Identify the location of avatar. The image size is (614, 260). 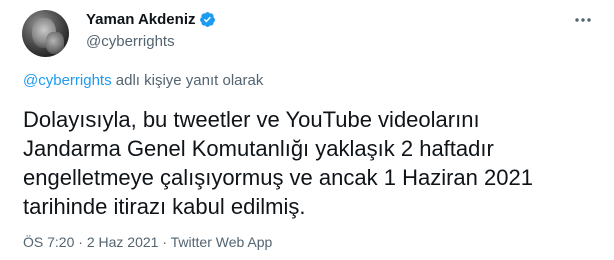
(45, 33).